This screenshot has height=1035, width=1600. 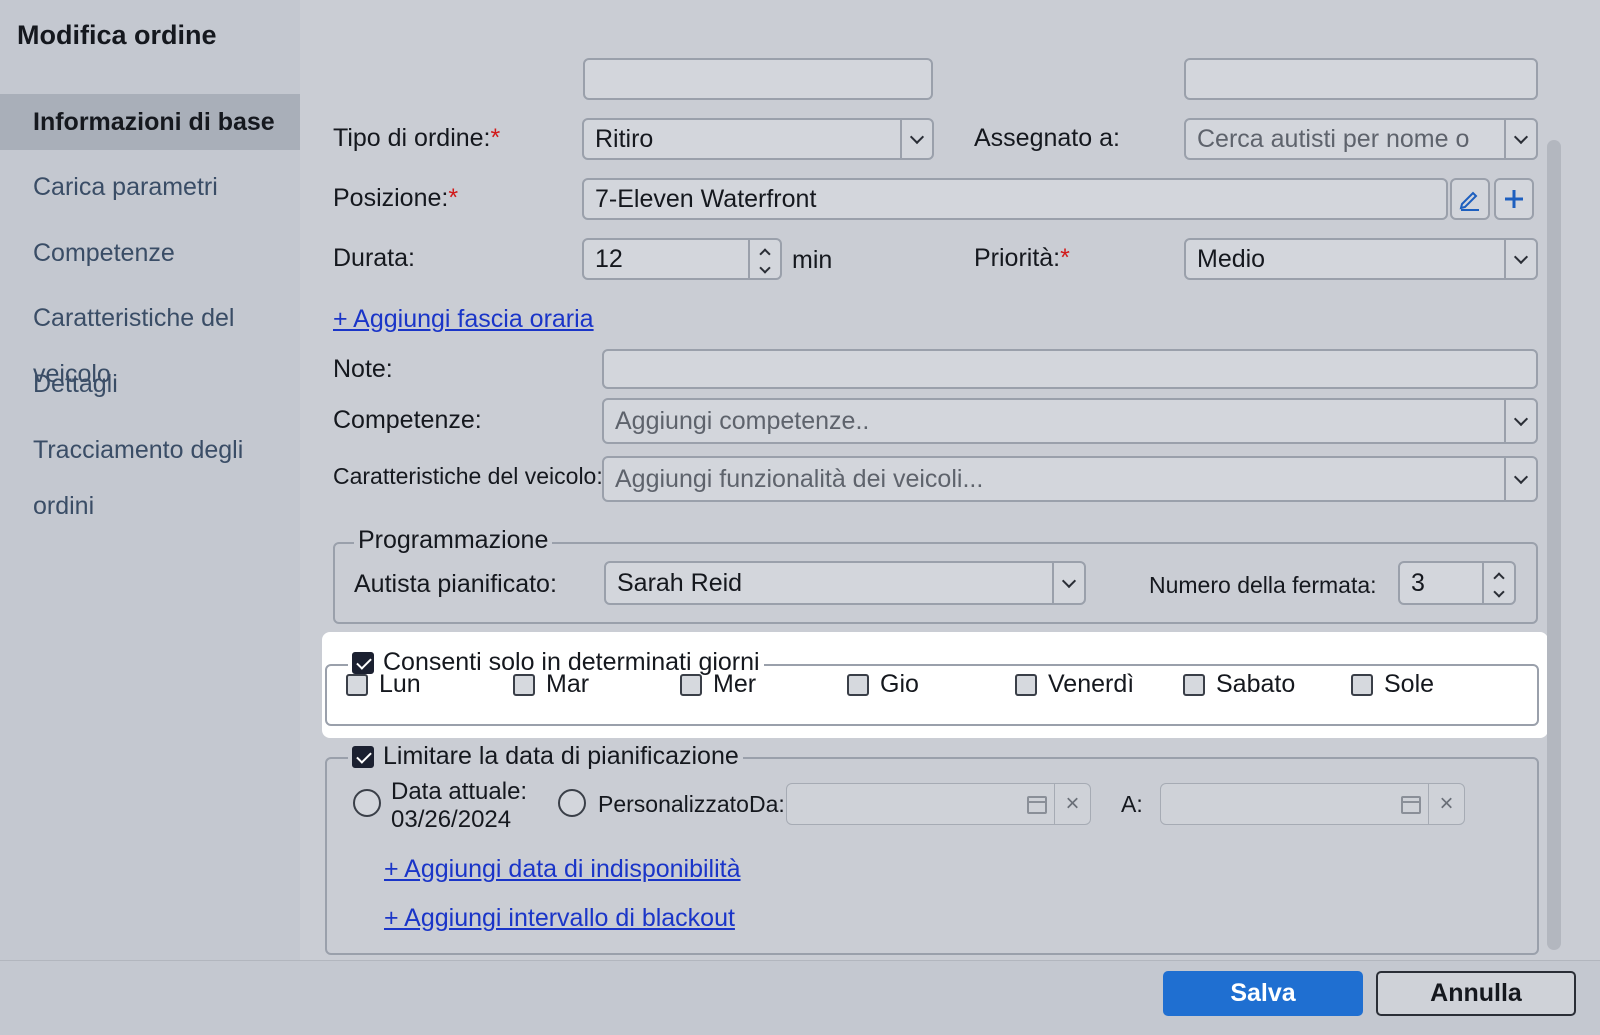 What do you see at coordinates (150, 471) in the screenshot?
I see `sidebar-item-tracciamento-ordini: Tracciamento degli ordini` at bounding box center [150, 471].